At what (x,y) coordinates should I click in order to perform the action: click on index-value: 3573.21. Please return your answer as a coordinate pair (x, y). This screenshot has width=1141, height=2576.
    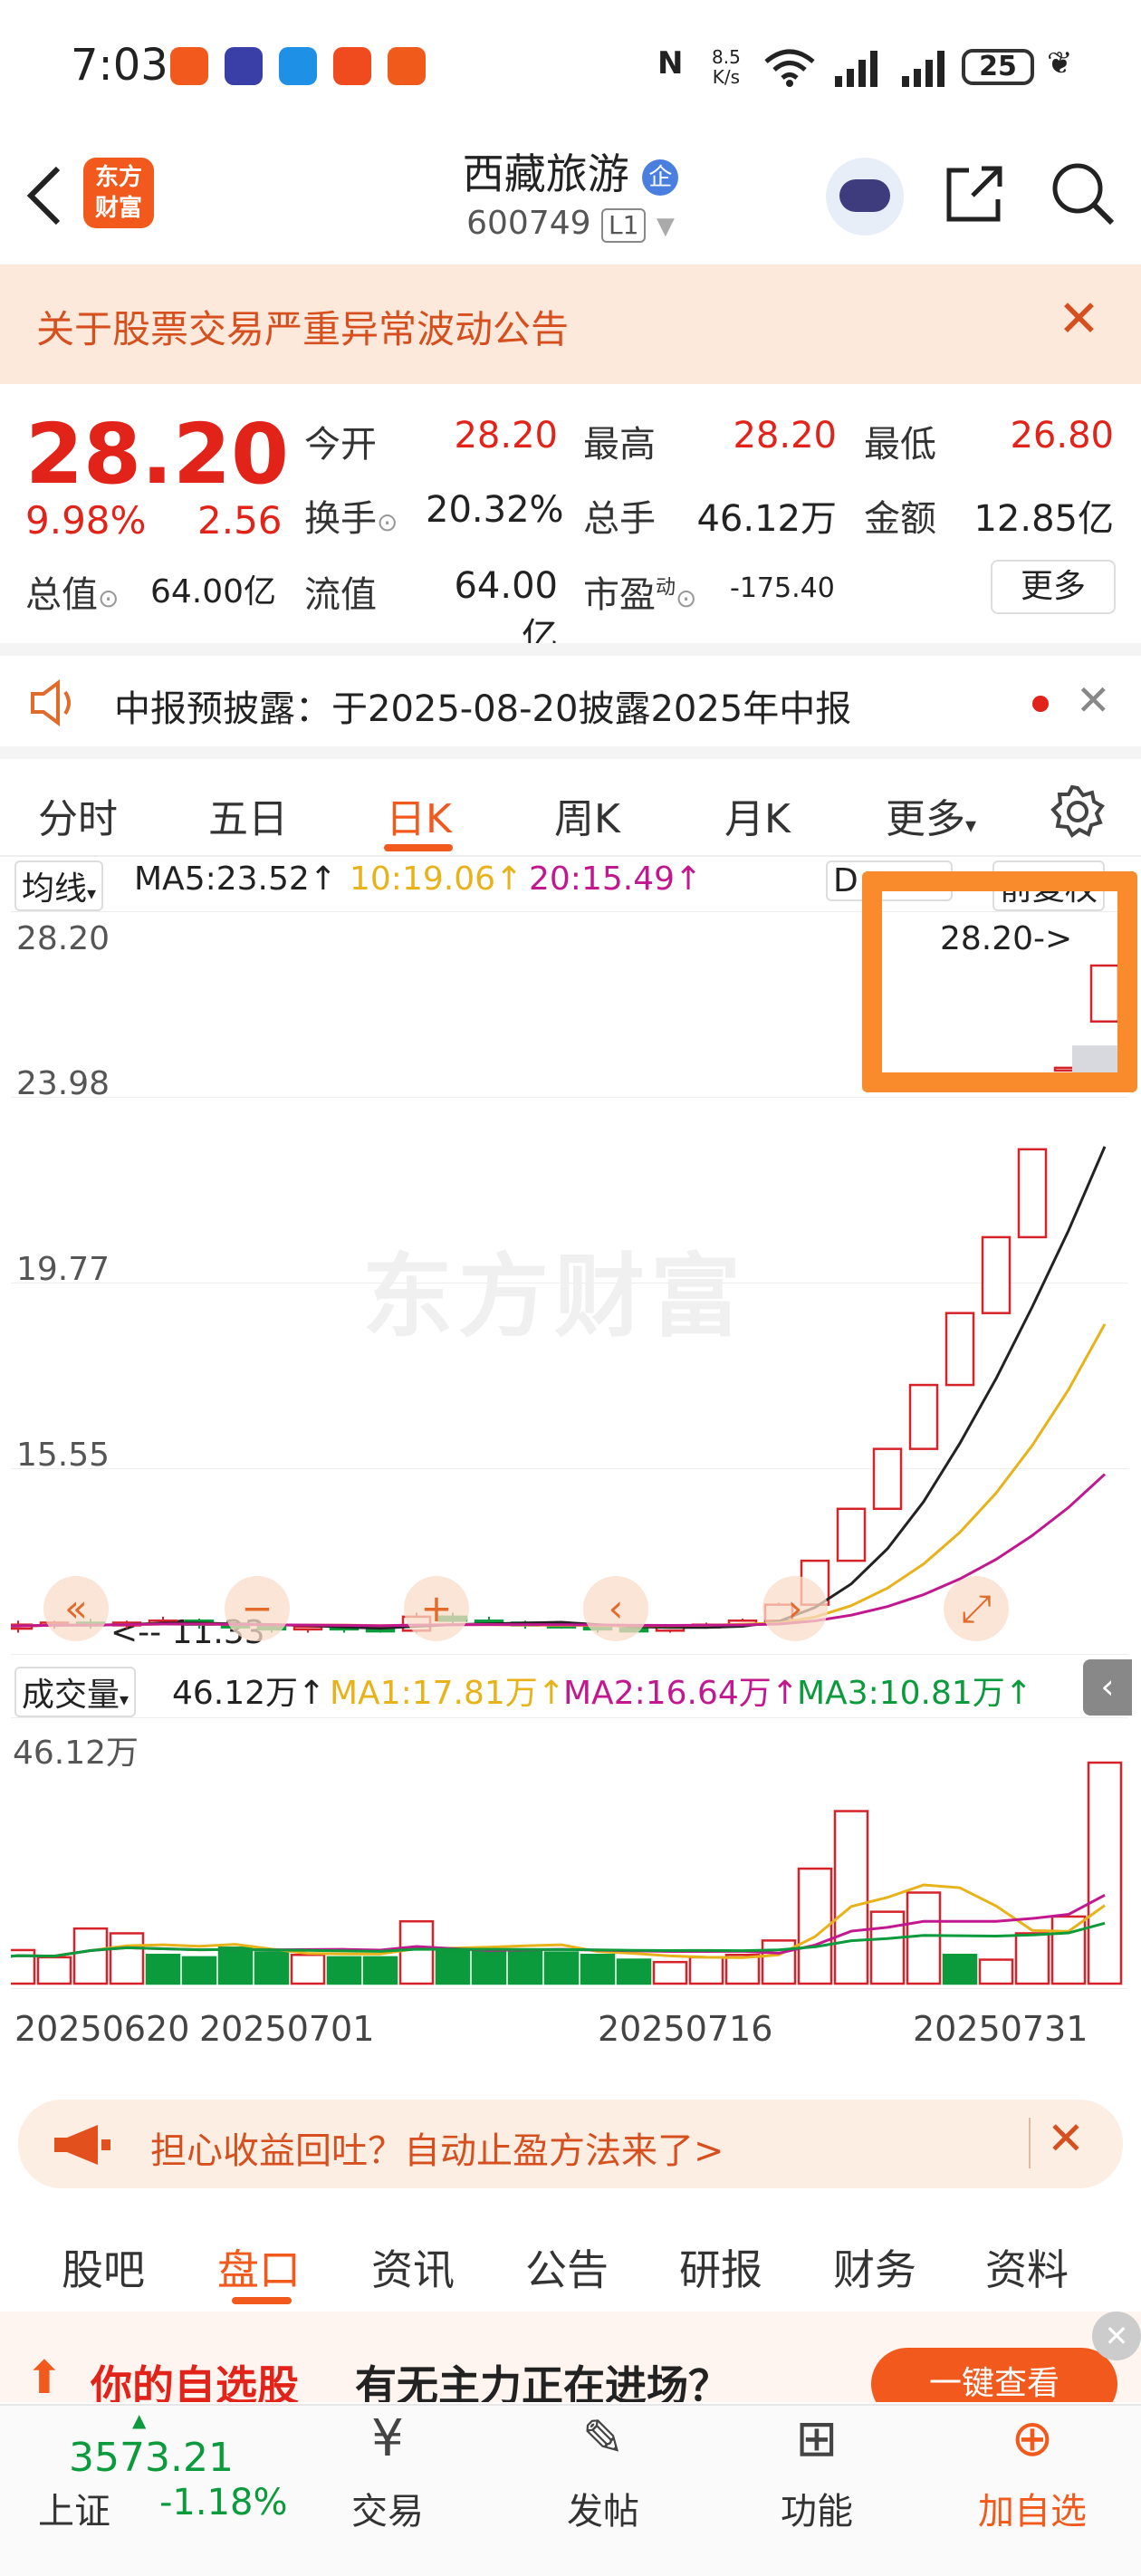
    Looking at the image, I should click on (151, 2458).